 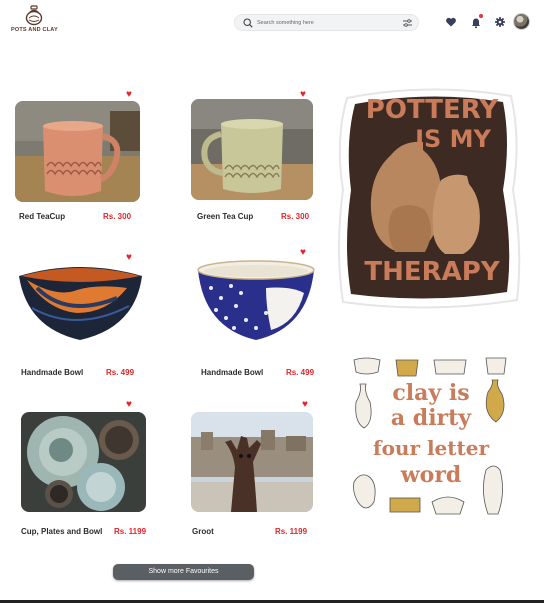 What do you see at coordinates (431, 448) in the screenshot?
I see `sticker-line-3: four letter` at bounding box center [431, 448].